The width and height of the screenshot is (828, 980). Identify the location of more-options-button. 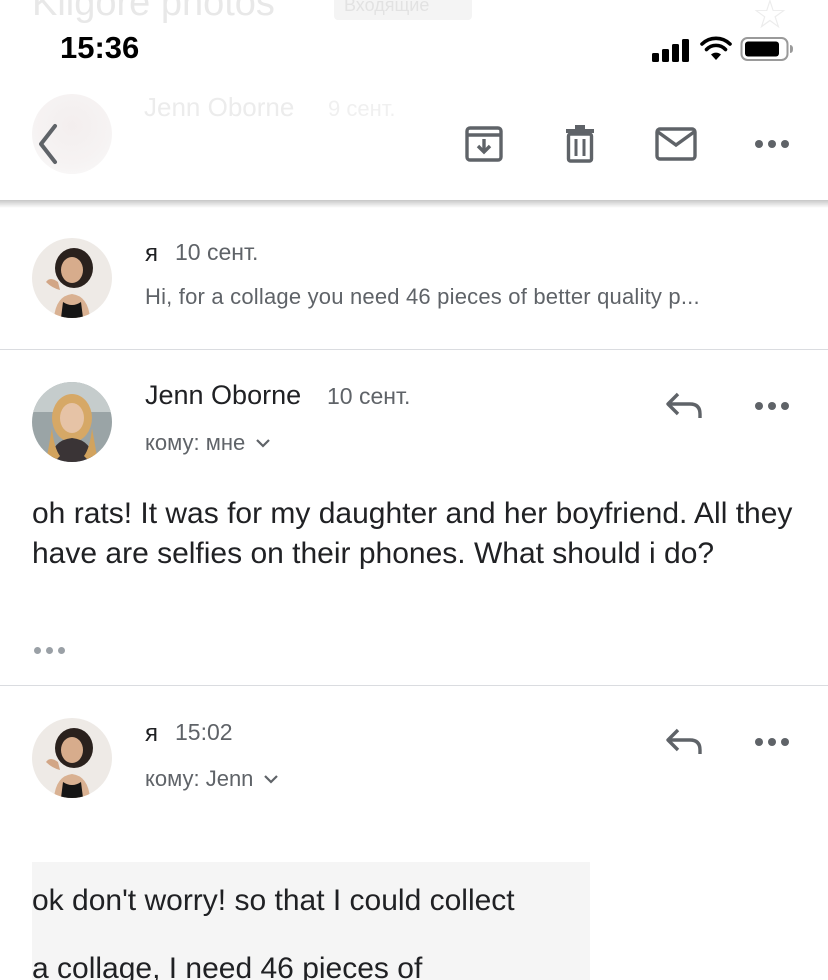
(772, 144).